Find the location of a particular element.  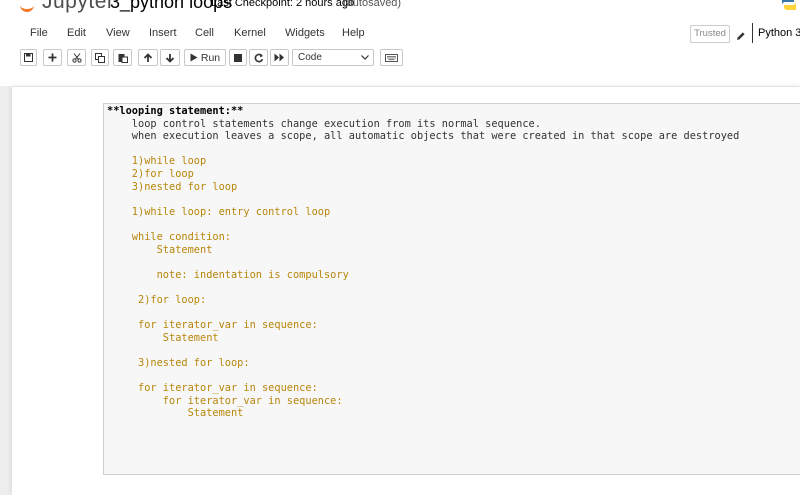

cell-type-value: Code is located at coordinates (310, 57).